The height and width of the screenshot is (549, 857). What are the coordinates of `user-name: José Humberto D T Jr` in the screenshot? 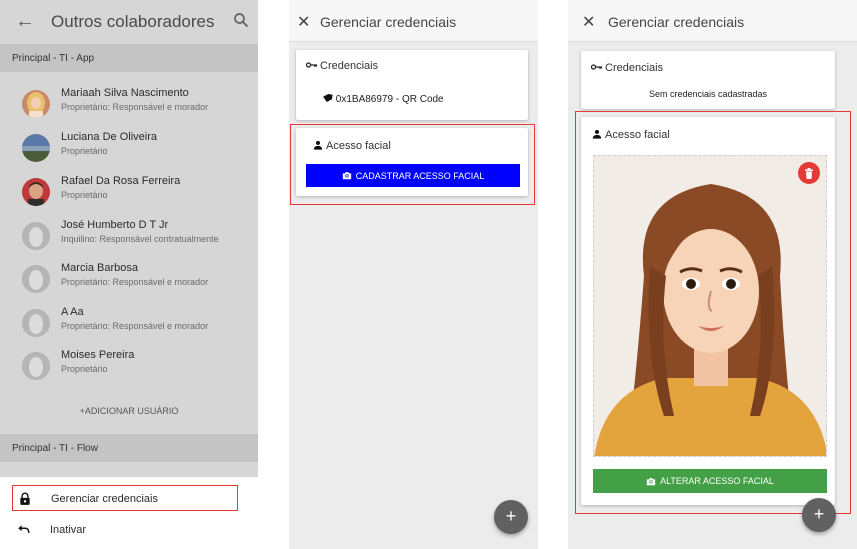 It's located at (115, 225).